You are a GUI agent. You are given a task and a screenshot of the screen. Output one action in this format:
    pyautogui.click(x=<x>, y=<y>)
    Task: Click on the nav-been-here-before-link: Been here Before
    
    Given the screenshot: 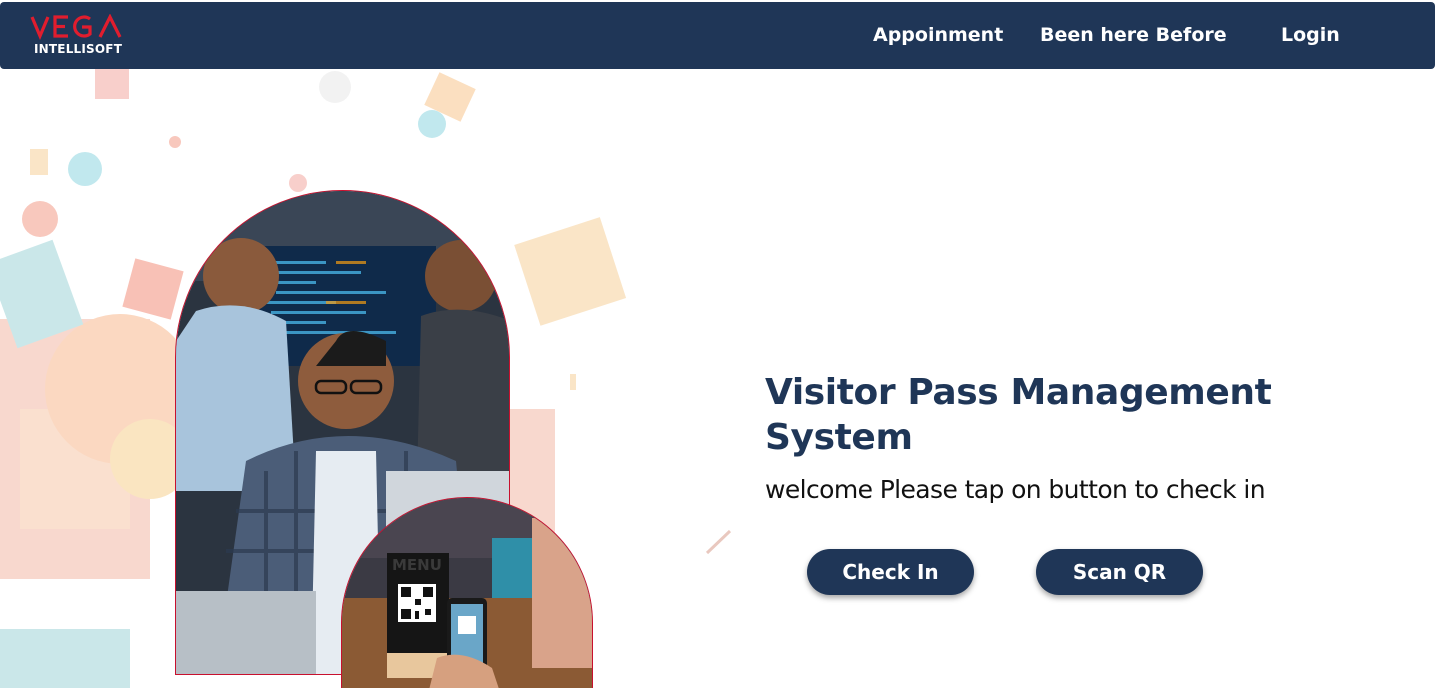 What is the action you would take?
    pyautogui.click(x=1133, y=35)
    